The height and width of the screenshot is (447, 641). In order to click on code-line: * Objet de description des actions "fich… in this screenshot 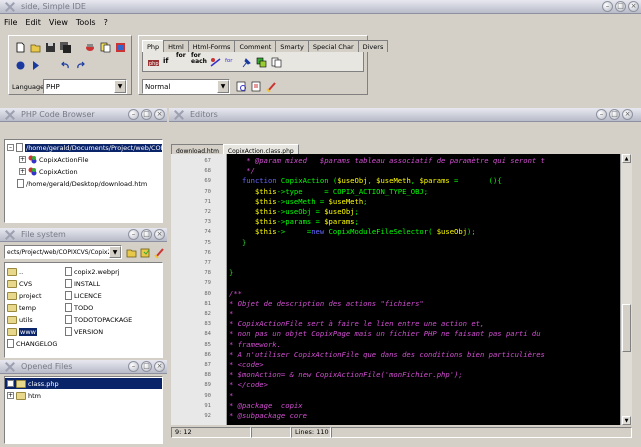, I will do `click(326, 304)`.